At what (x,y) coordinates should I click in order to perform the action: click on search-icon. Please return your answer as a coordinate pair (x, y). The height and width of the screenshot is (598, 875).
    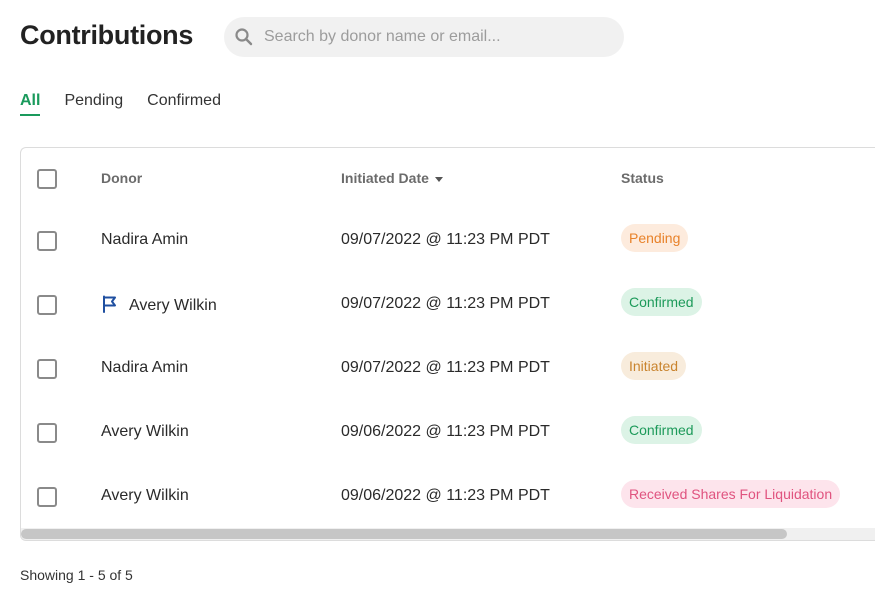
    Looking at the image, I should click on (244, 37).